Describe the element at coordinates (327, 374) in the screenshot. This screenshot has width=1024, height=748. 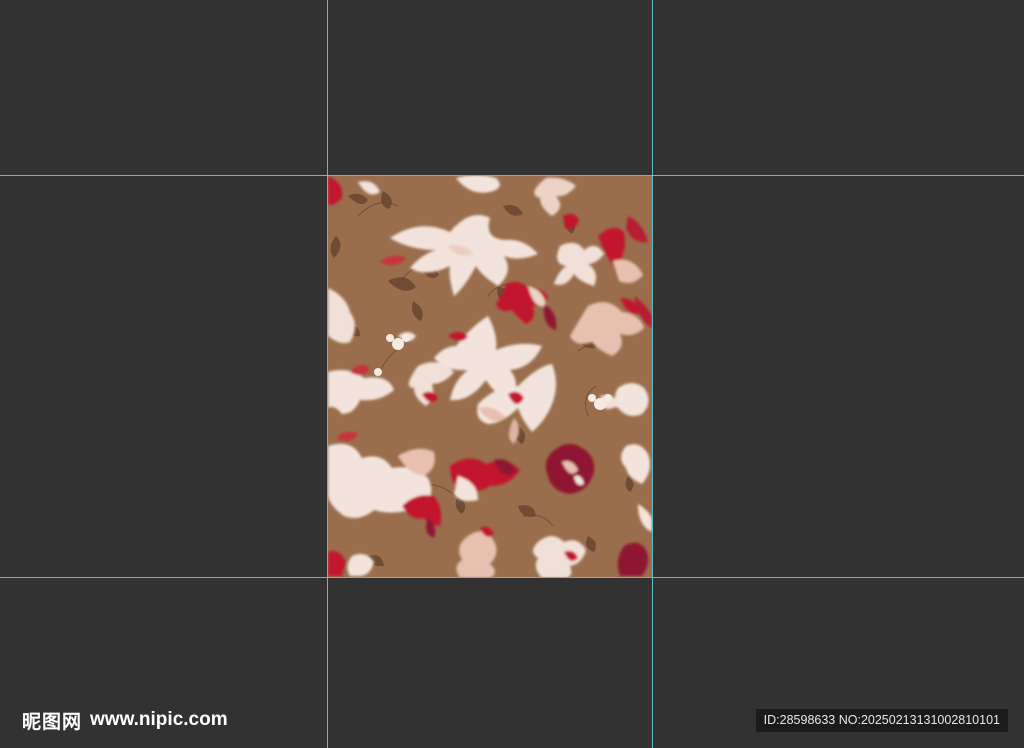
I see `vertical-guide-left` at that location.